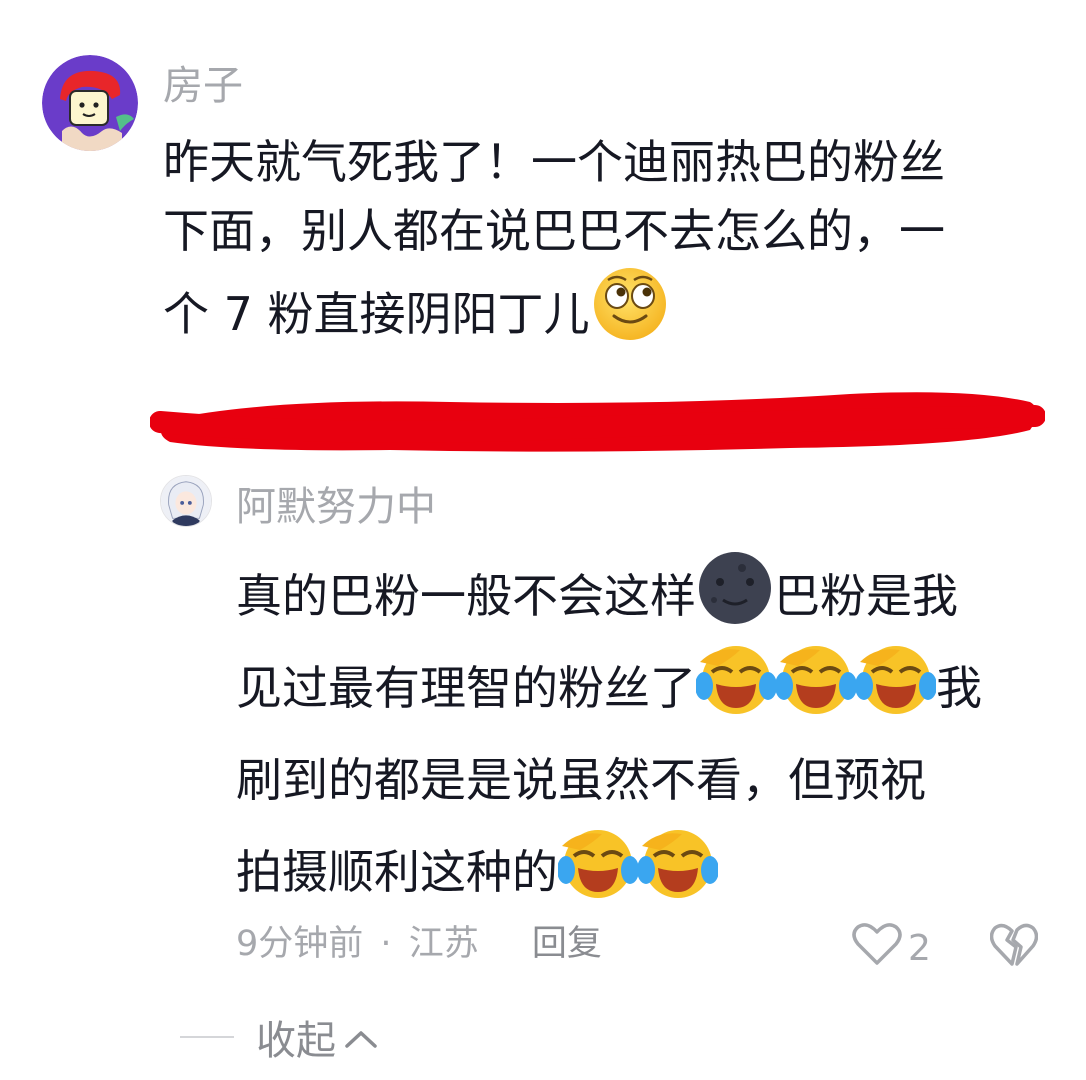 This screenshot has width=1086, height=1080. Describe the element at coordinates (296, 1041) in the screenshot. I see `collapse-label: 收起` at that location.